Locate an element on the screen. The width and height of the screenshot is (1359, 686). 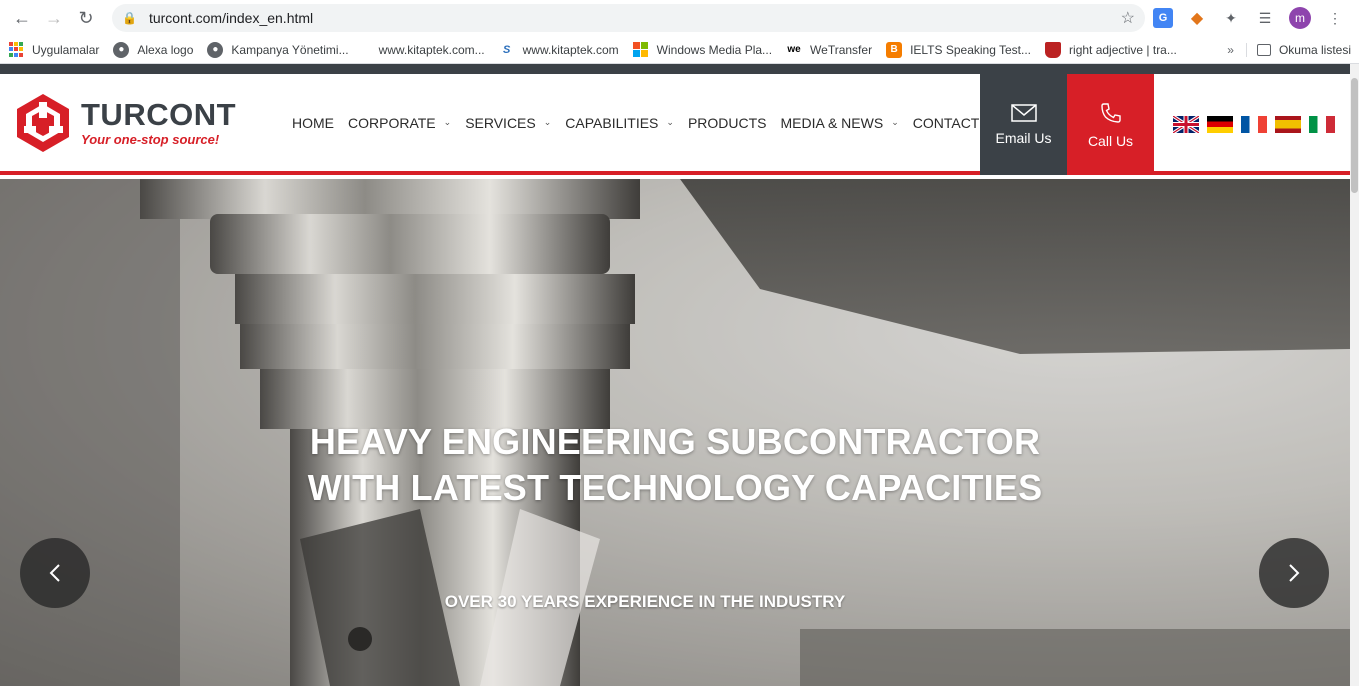
slider-prev-button is located at coordinates (55, 573).